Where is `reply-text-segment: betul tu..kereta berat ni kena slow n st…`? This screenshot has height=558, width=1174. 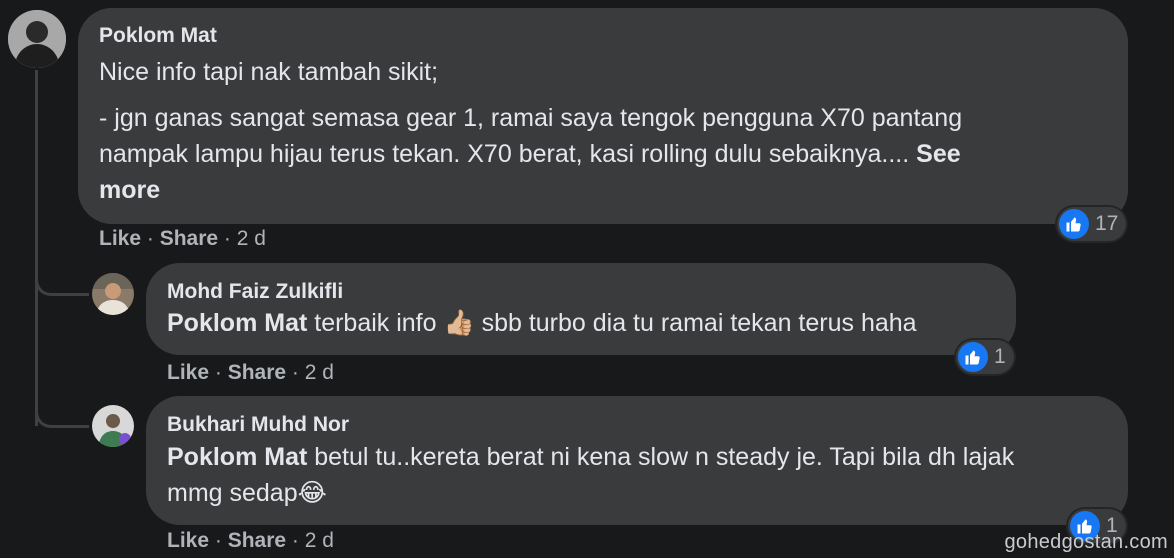 reply-text-segment: betul tu..kereta berat ni kena slow n st… is located at coordinates (661, 457).